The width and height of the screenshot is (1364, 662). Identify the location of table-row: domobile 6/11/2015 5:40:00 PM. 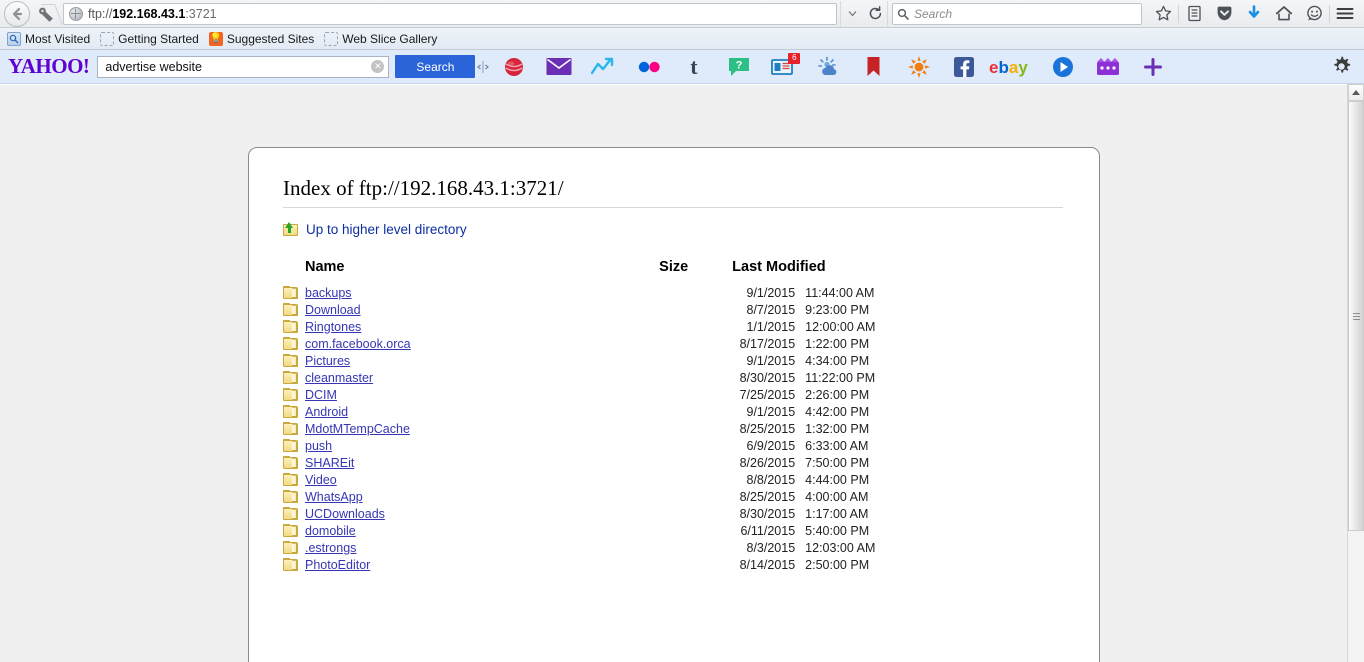
(673, 530).